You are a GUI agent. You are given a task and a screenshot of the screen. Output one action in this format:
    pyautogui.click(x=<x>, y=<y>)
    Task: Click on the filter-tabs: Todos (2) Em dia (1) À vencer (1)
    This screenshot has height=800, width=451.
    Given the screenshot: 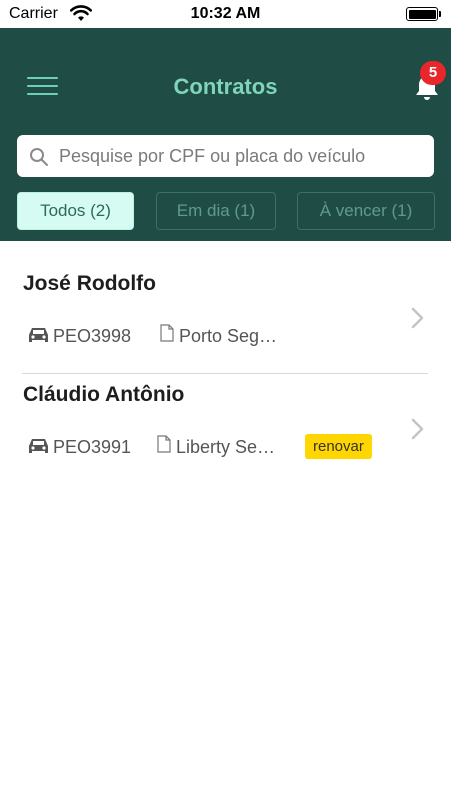 What is the action you would take?
    pyautogui.click(x=225, y=211)
    